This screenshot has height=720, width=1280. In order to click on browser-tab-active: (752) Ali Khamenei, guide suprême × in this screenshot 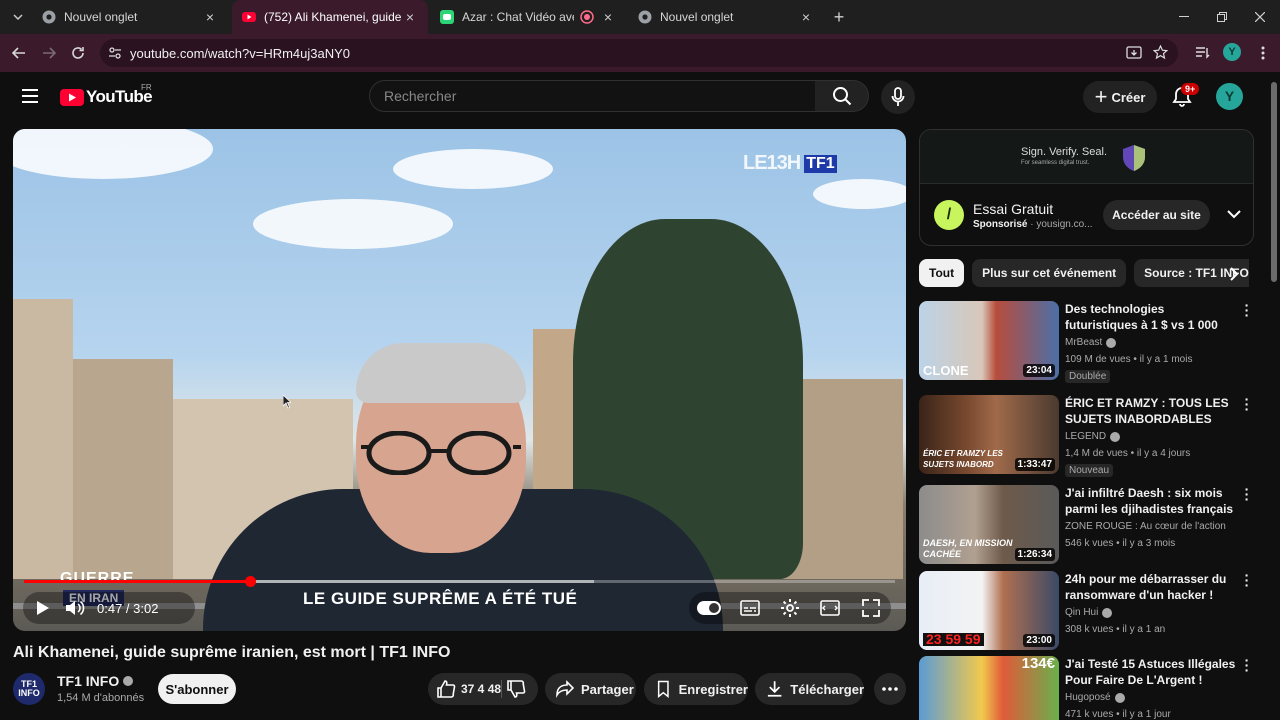, I will do `click(330, 17)`.